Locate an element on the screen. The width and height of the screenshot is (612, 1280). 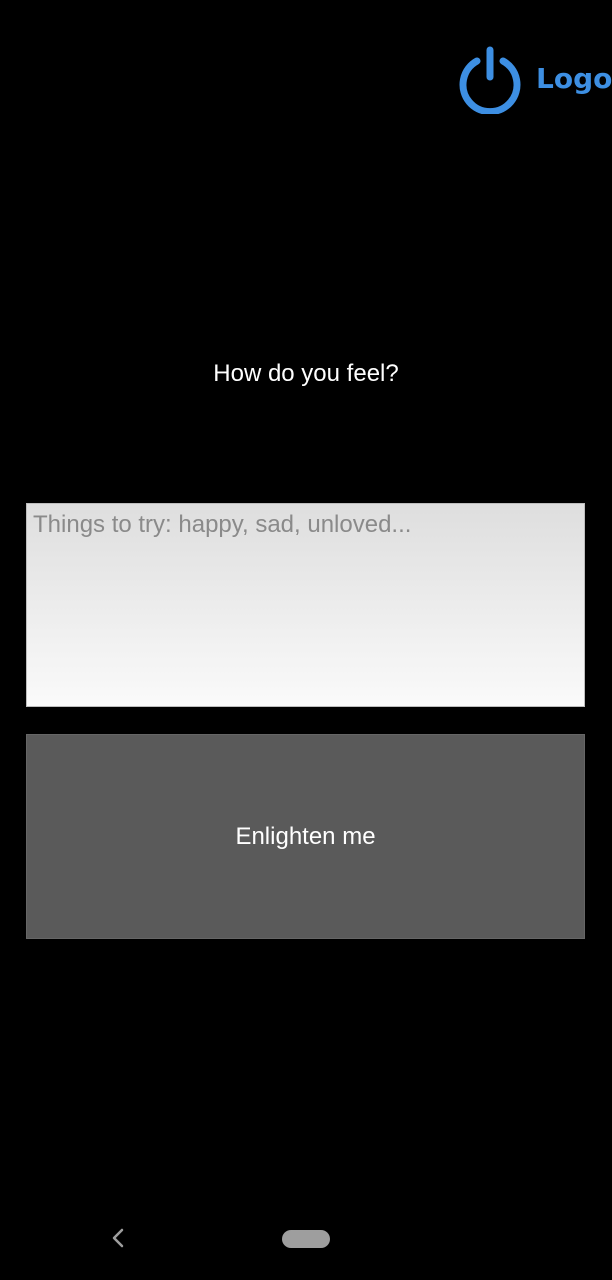
feeling-prompt: How do you feel? is located at coordinates (306, 373).